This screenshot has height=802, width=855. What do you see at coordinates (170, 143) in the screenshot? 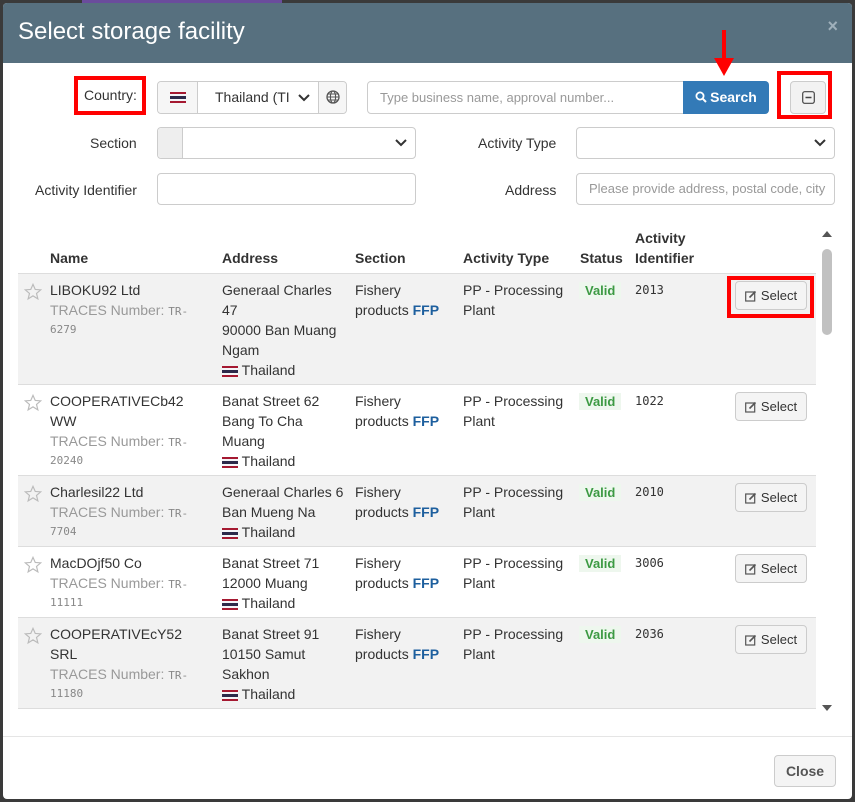
I see `section-addon` at bounding box center [170, 143].